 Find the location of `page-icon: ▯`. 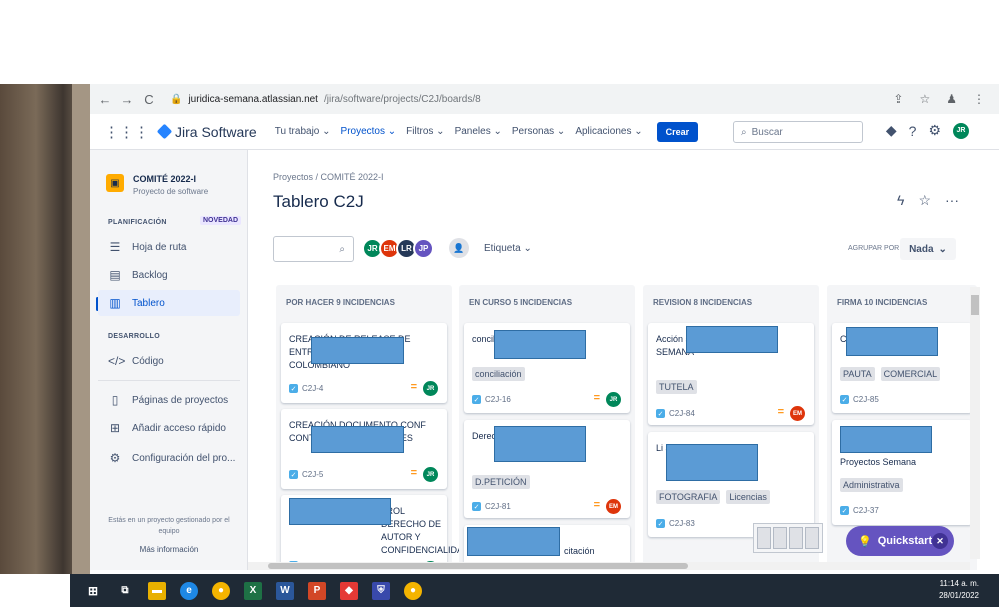

page-icon: ▯ is located at coordinates (115, 400).